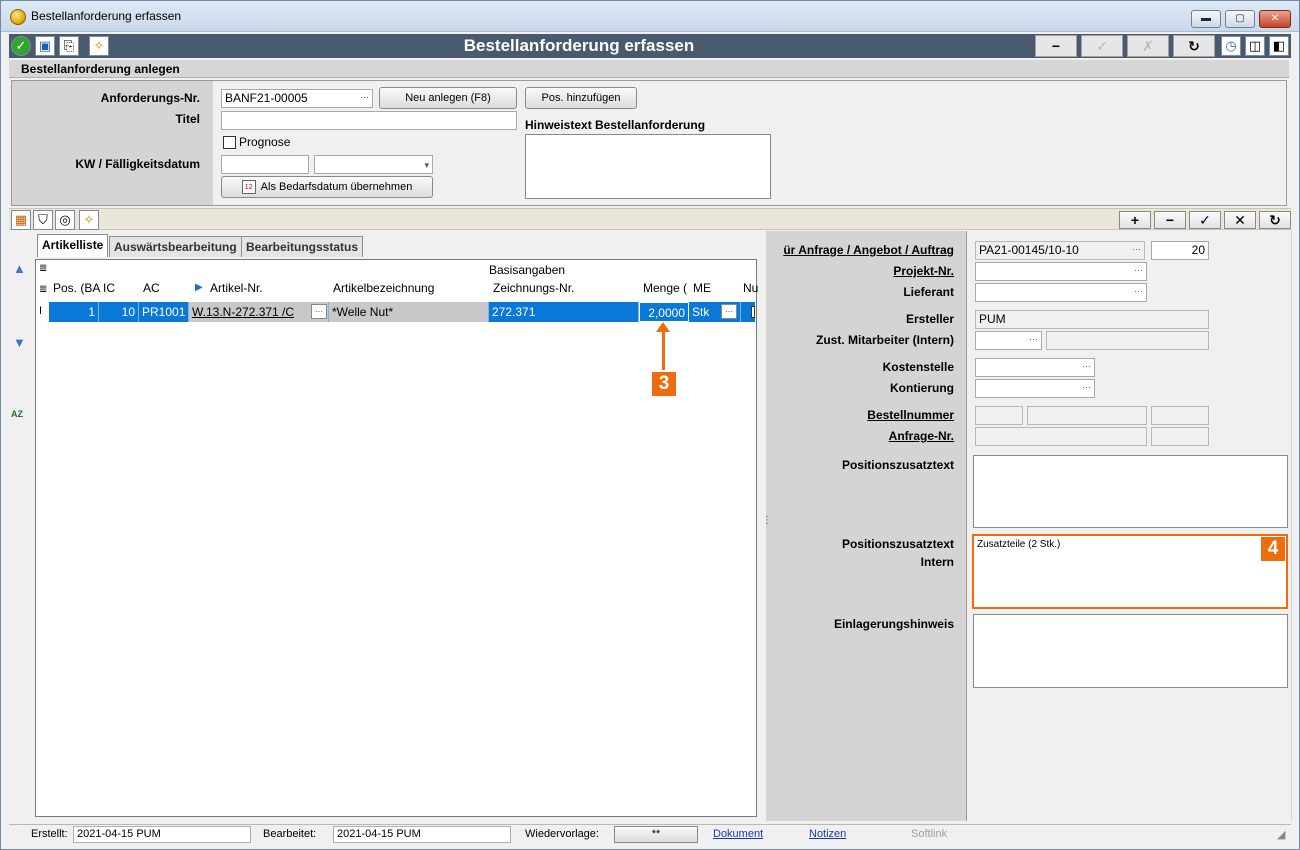  I want to click on mitarbeiter-input: ···, so click(1008, 340).